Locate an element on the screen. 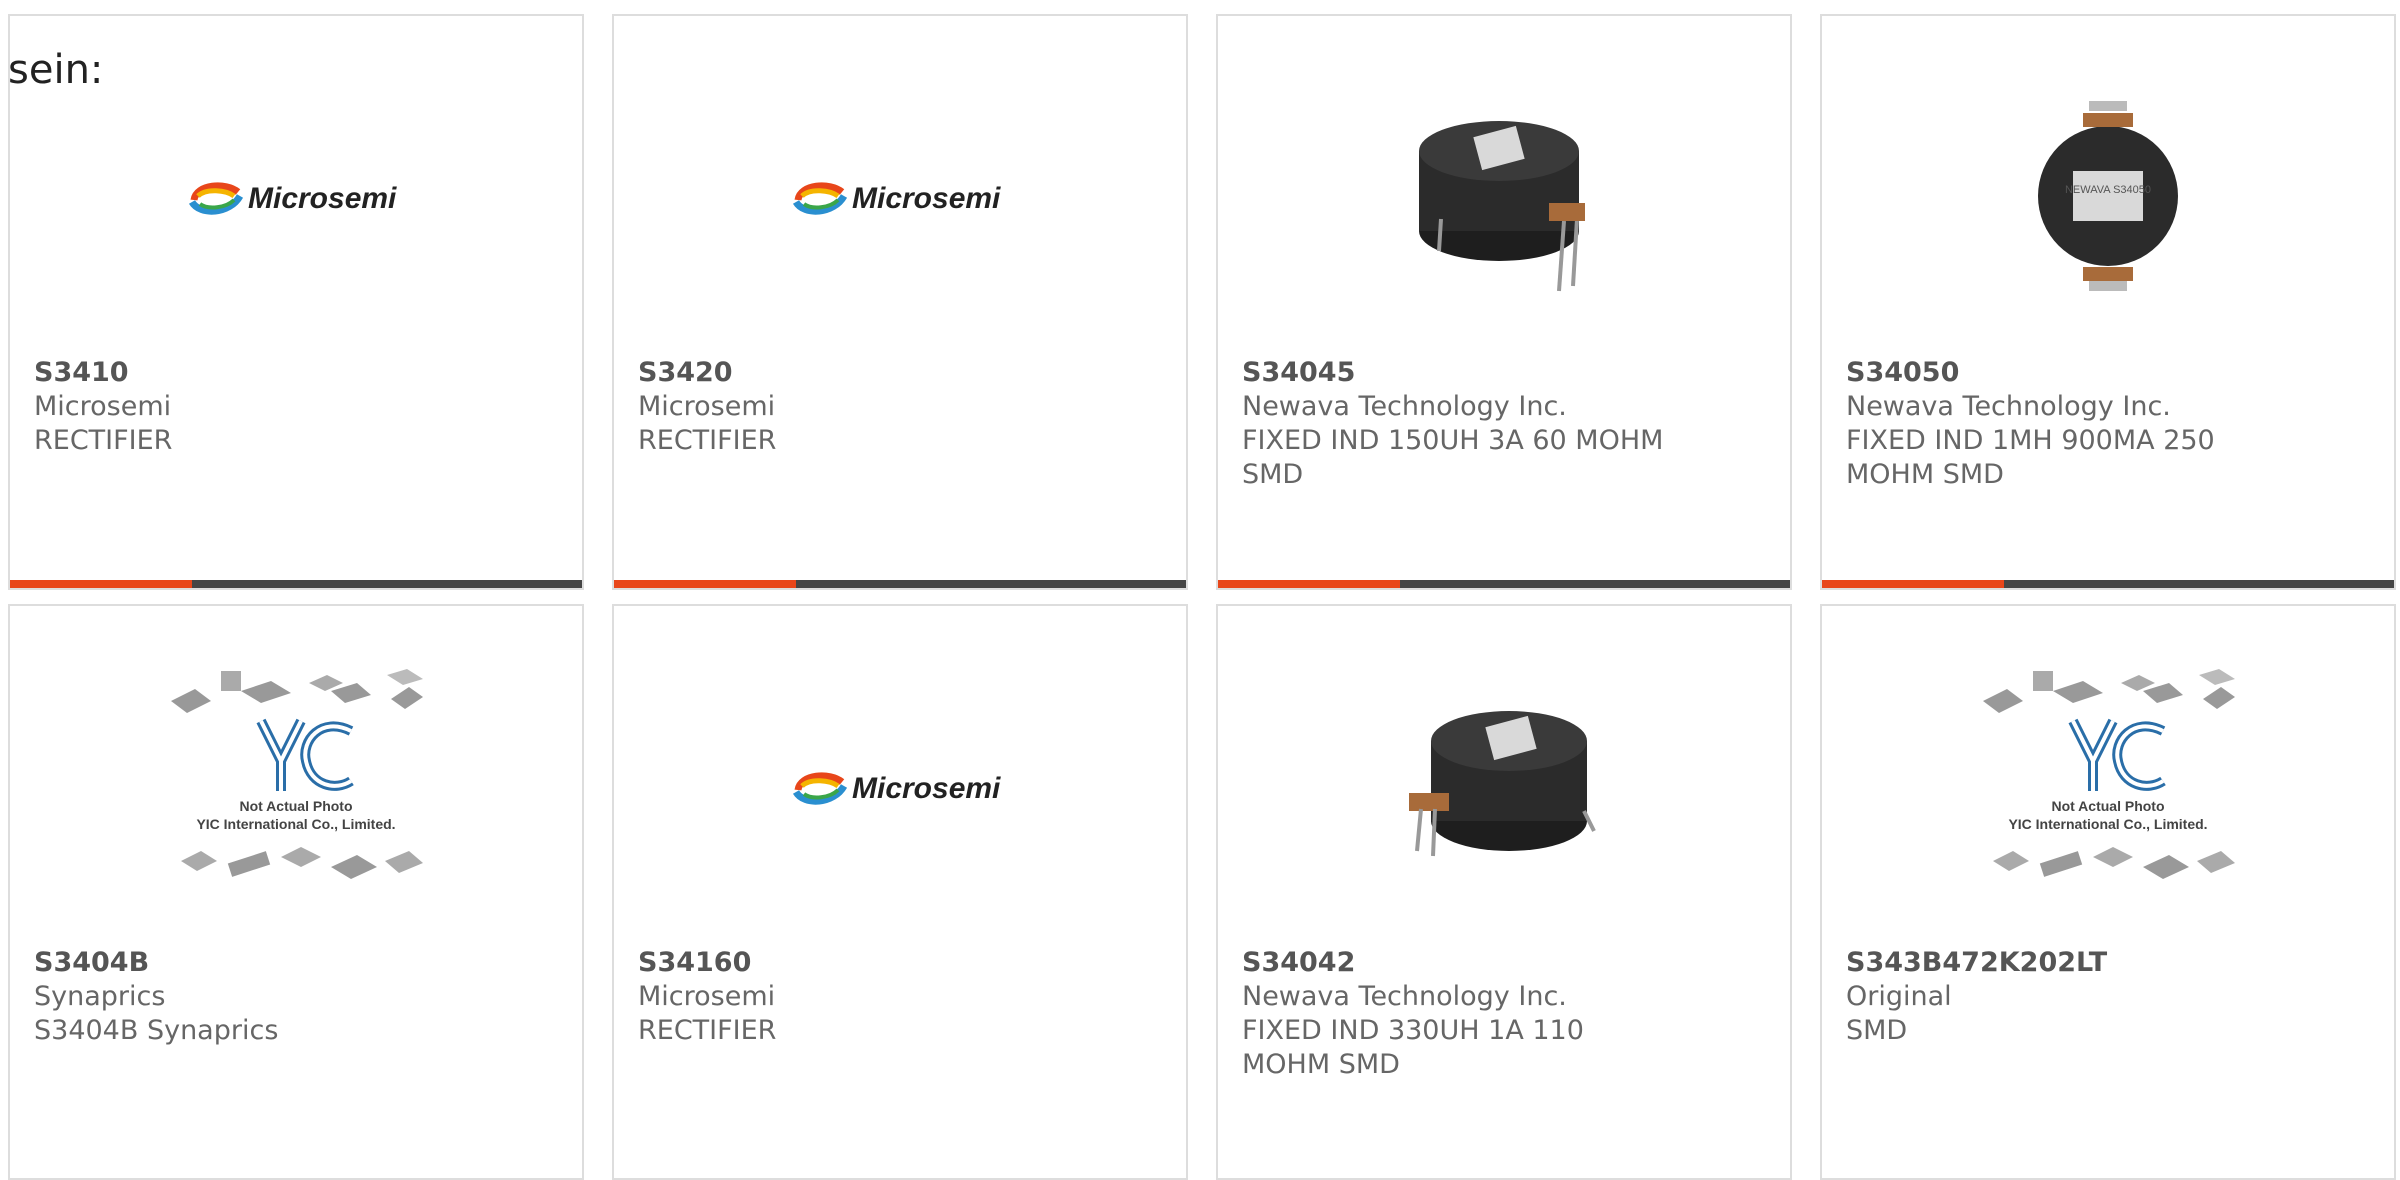 The height and width of the screenshot is (1180, 2400). part-number-link: S34042 is located at coordinates (1456, 963).